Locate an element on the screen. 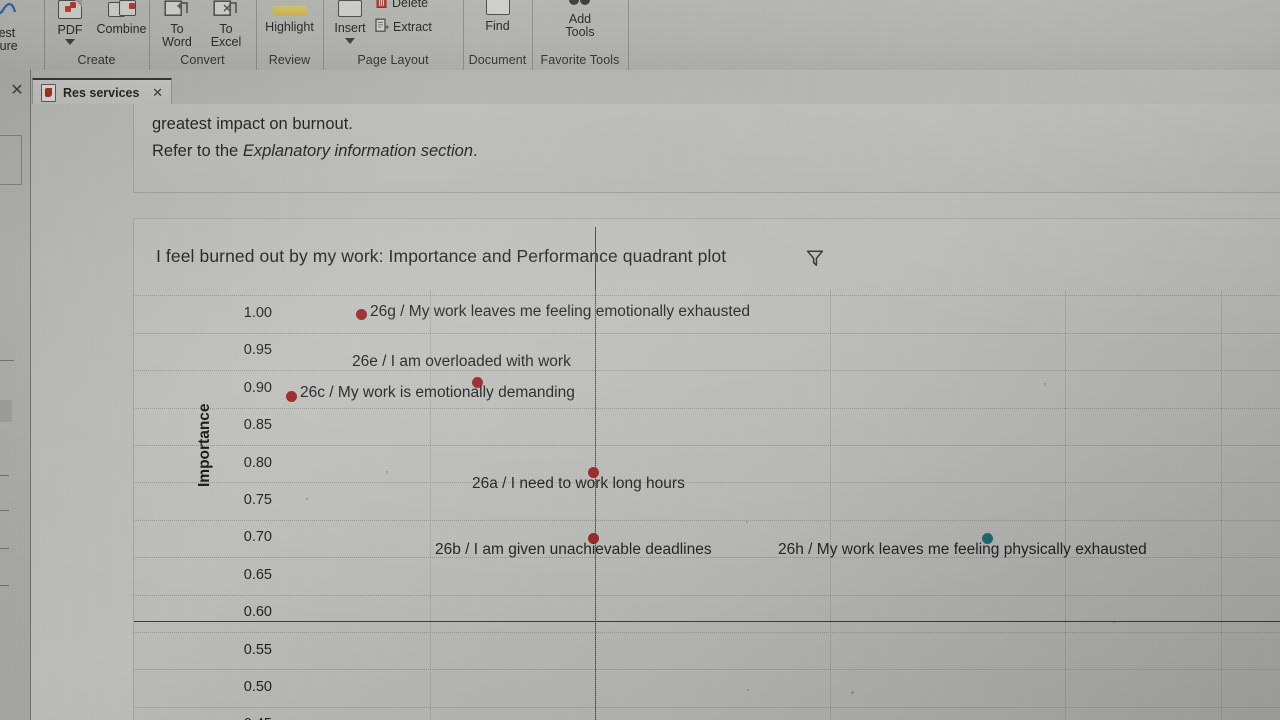  data-point-26c is located at coordinates (291, 396).